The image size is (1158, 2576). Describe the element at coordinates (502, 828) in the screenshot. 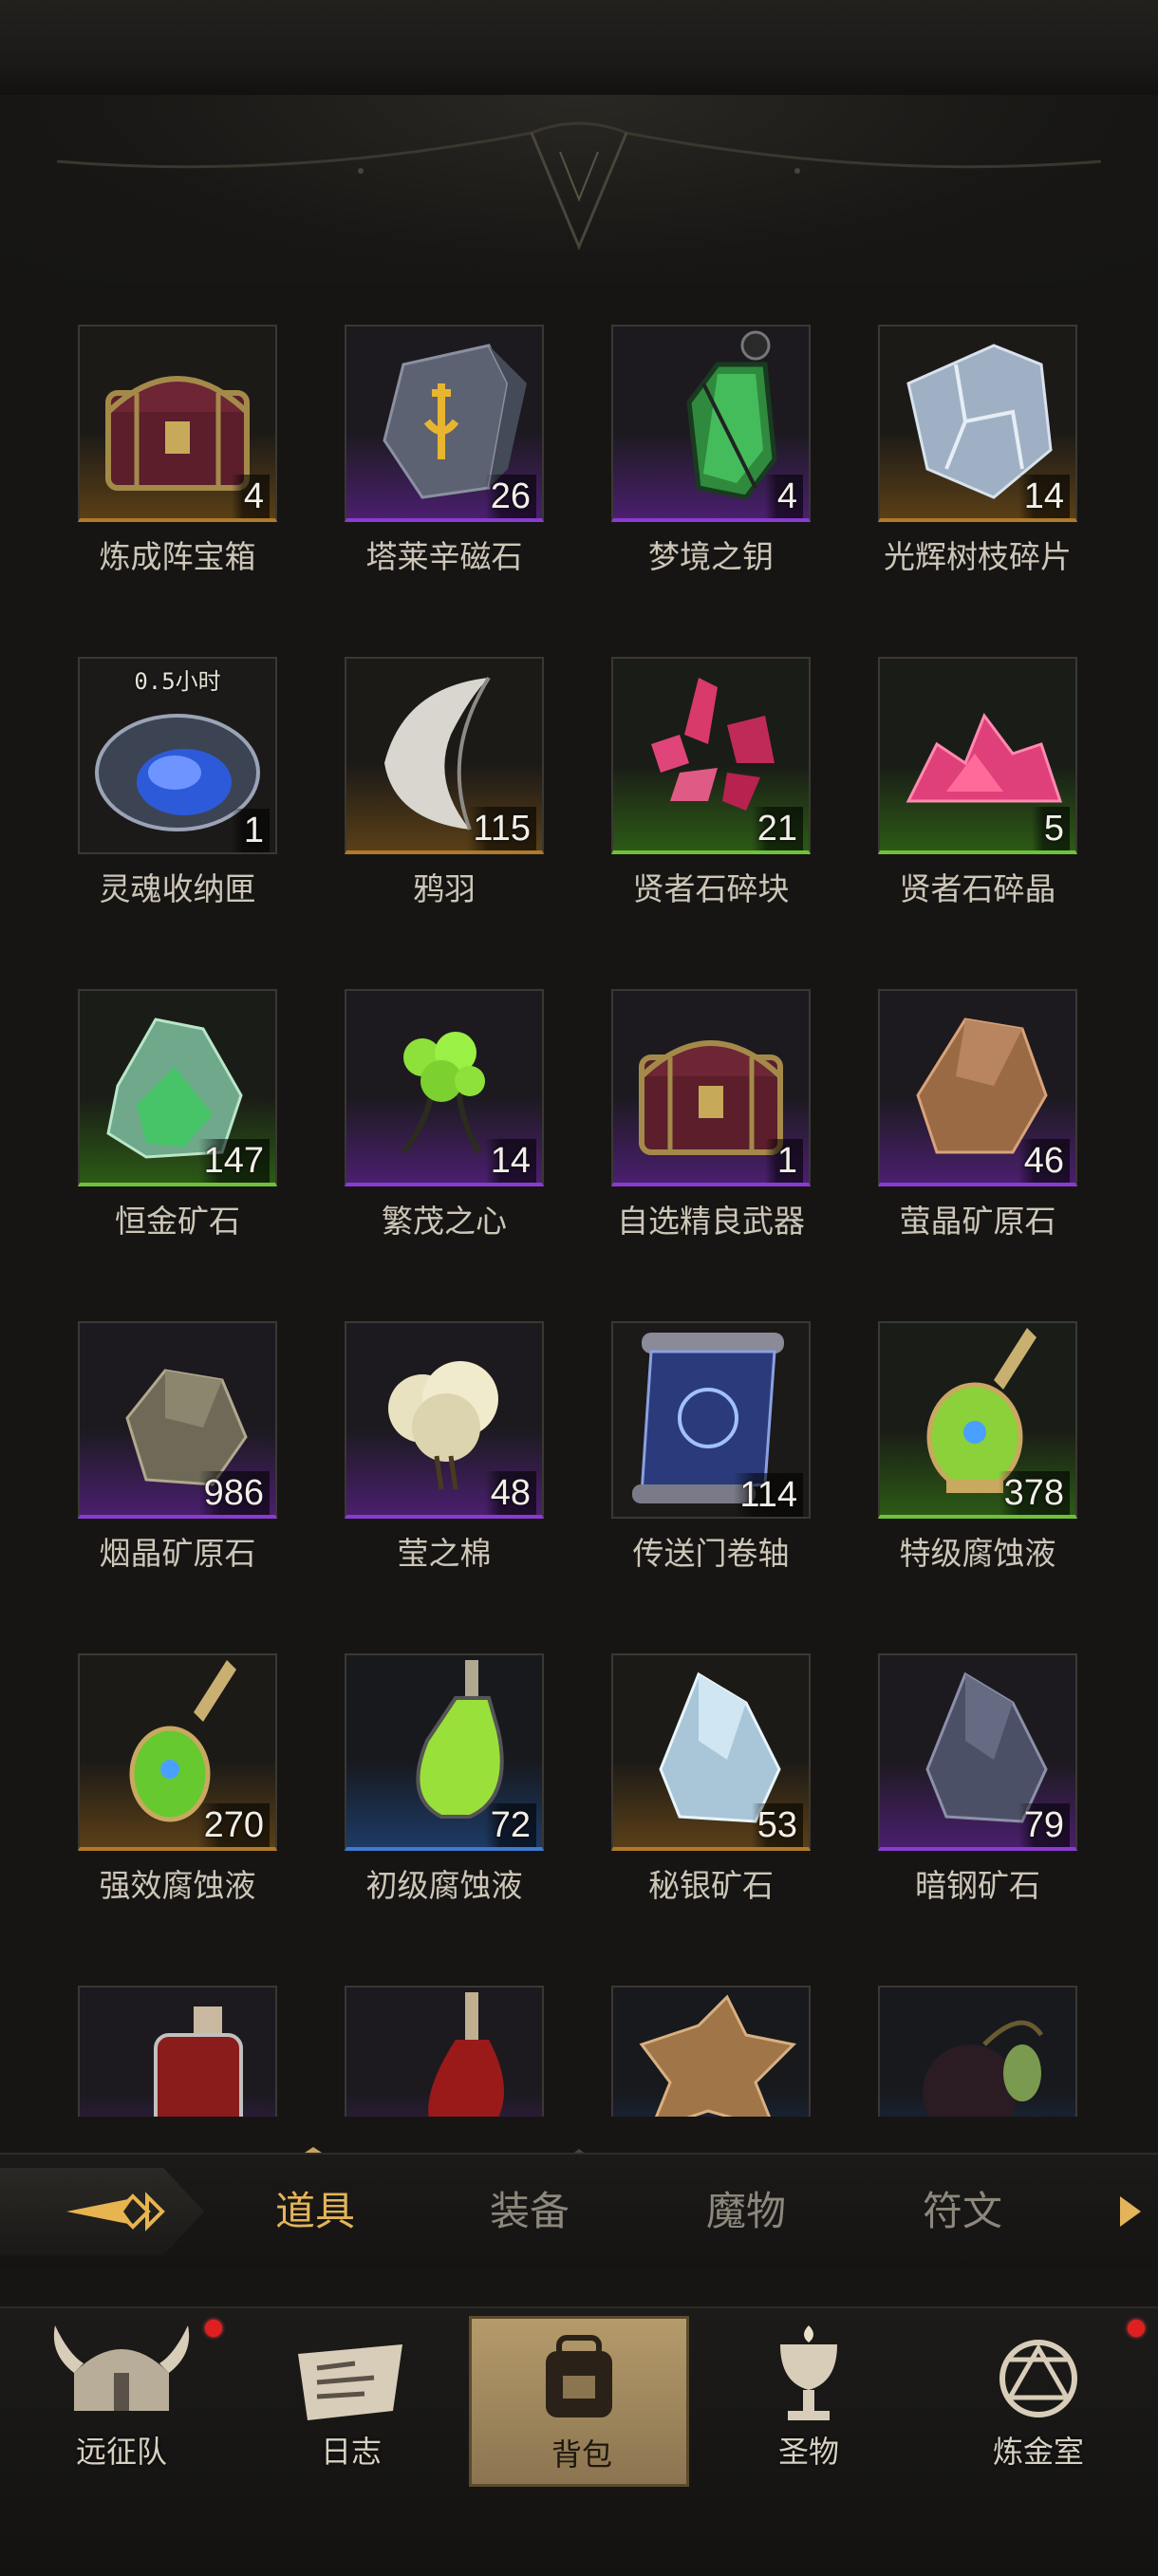

I see `item-count: 115` at that location.